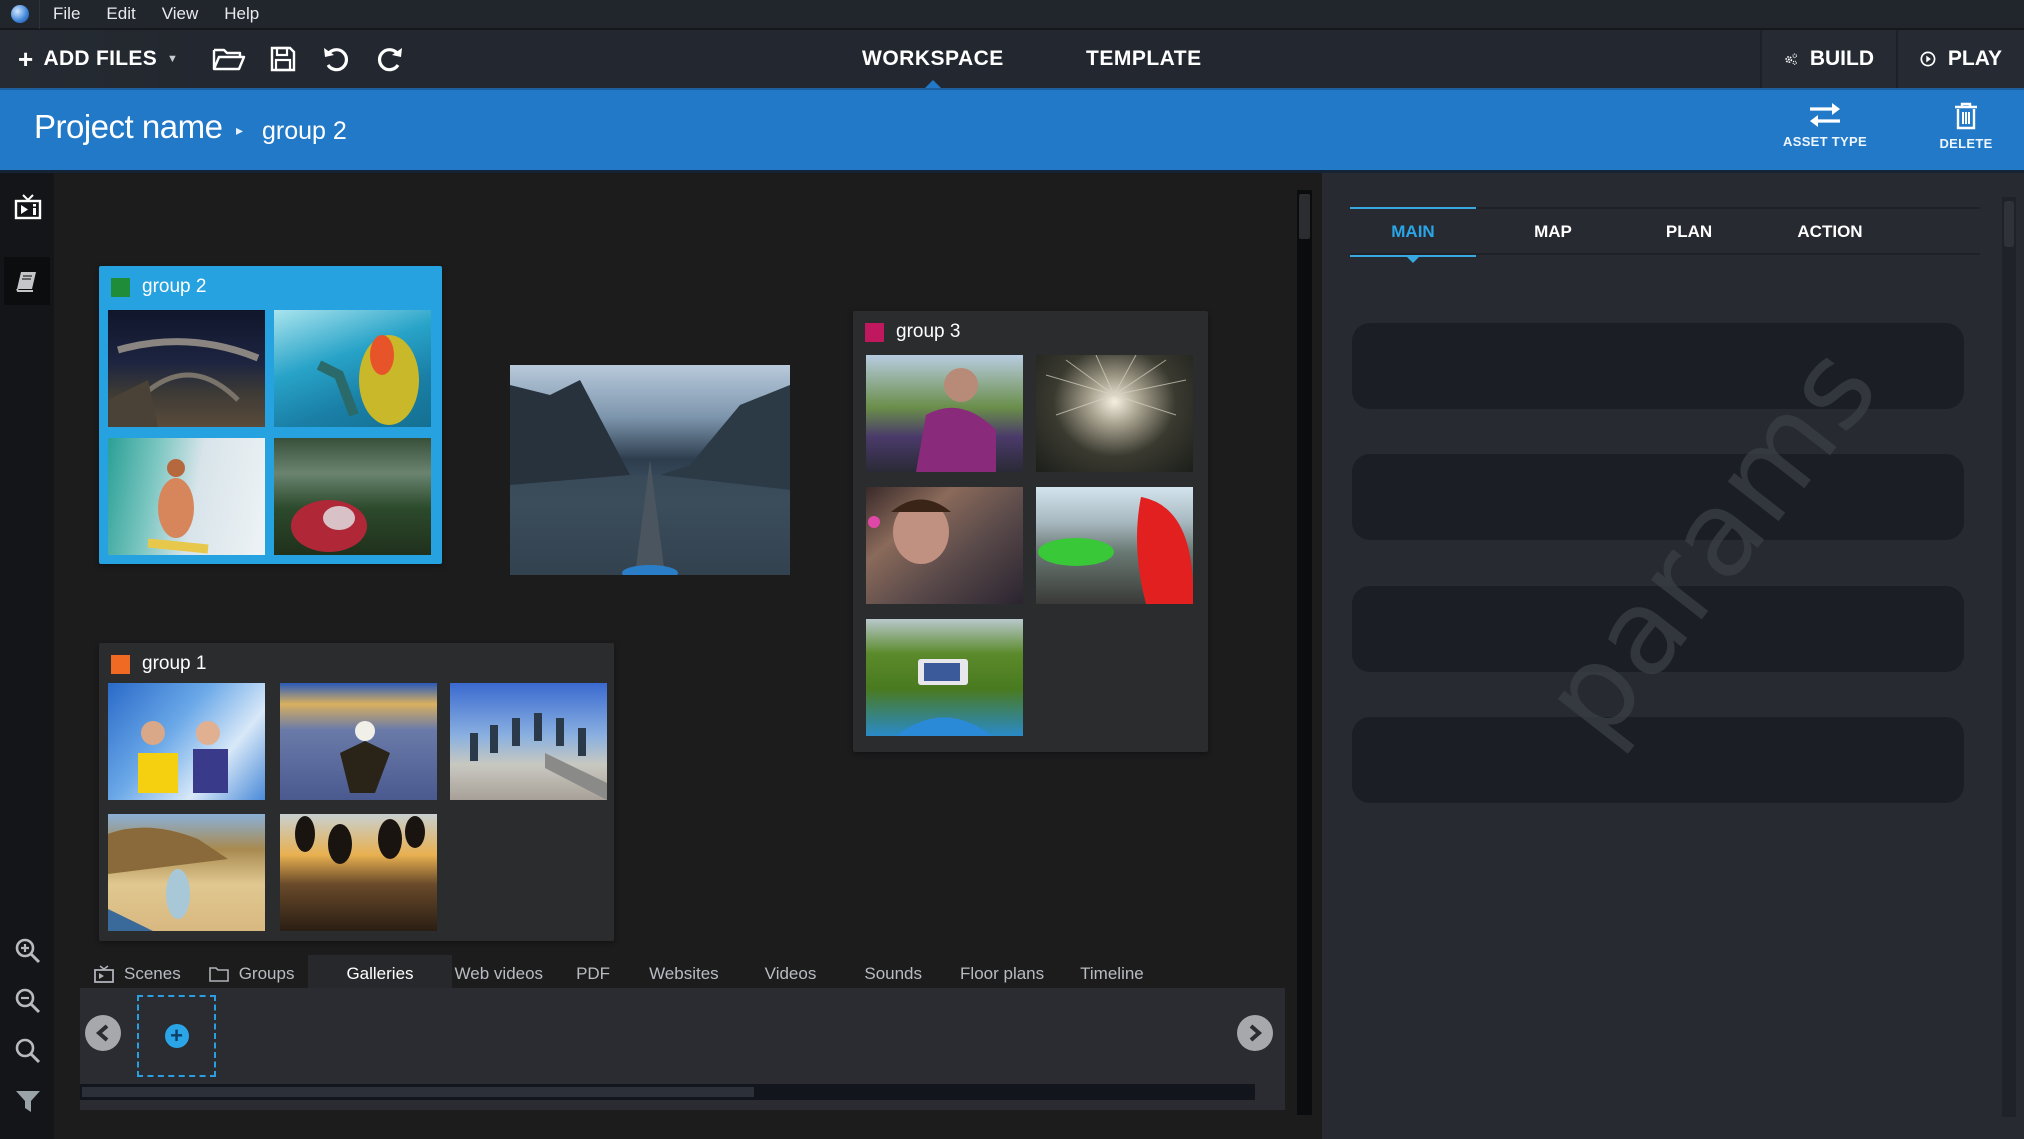 The height and width of the screenshot is (1139, 2024). I want to click on app-logo, so click(20, 14).